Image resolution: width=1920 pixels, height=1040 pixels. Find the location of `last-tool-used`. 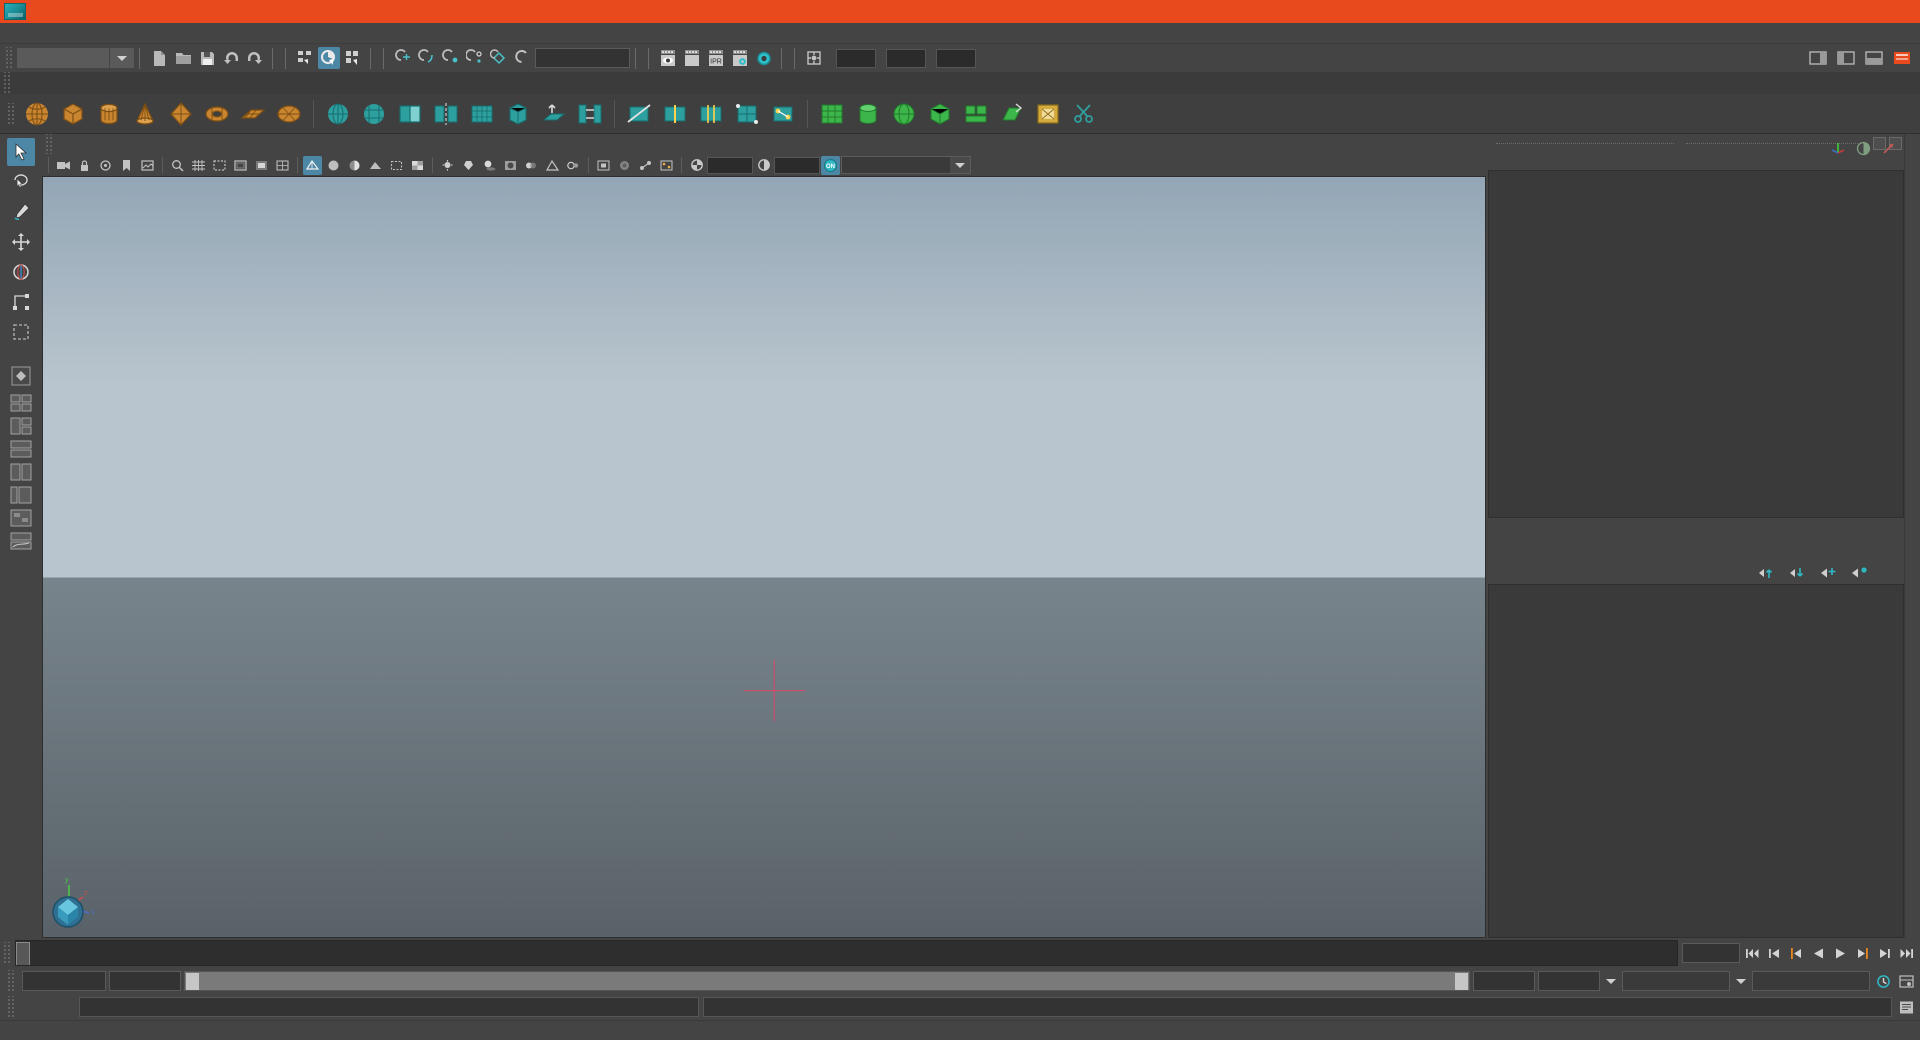

last-tool-used is located at coordinates (21, 332).